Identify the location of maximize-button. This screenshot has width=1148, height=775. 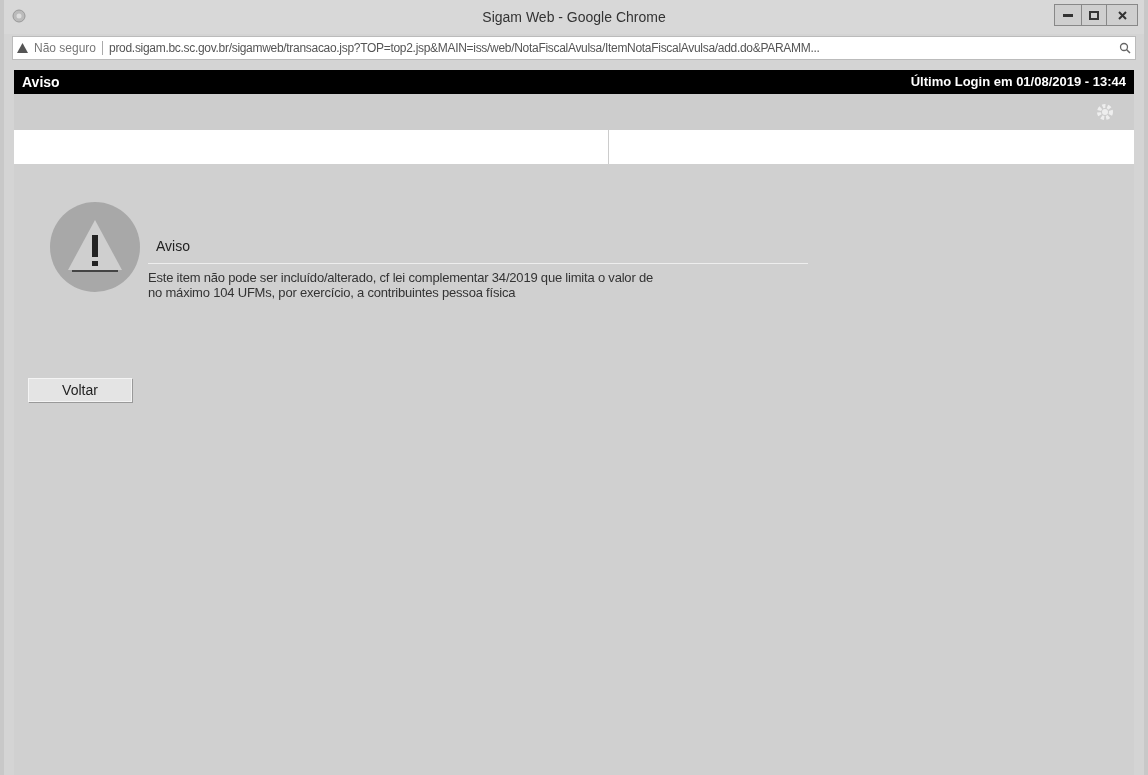
(1094, 15).